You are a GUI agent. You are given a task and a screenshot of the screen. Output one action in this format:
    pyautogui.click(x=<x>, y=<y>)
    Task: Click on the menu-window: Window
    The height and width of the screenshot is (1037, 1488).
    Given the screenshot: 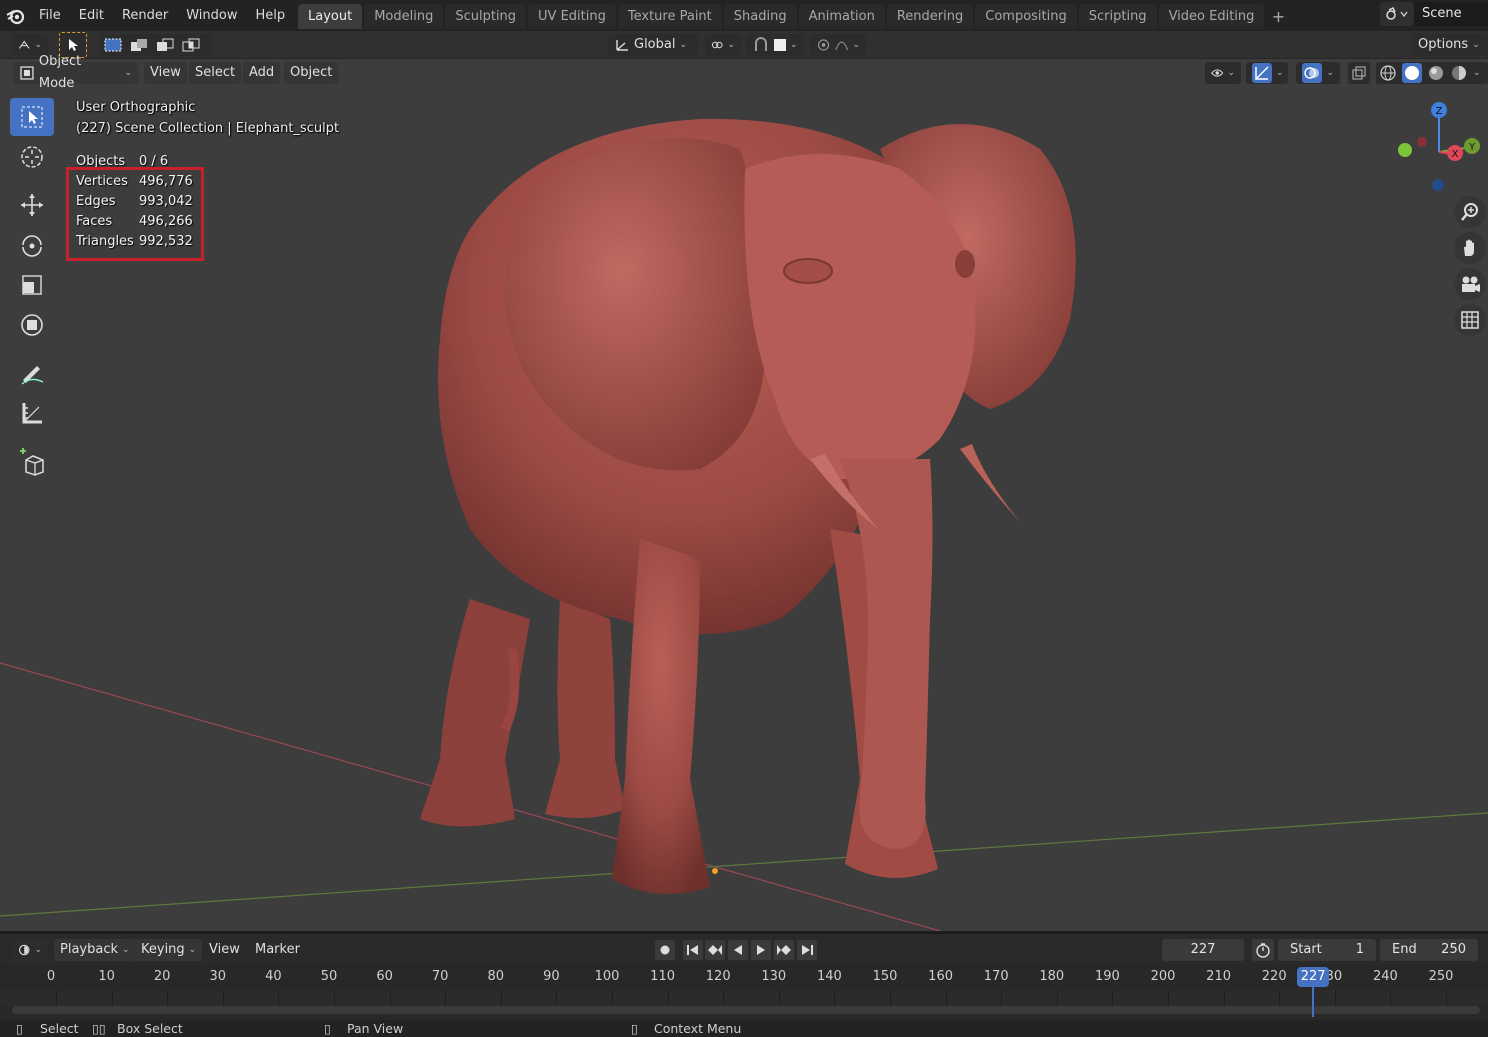 What is the action you would take?
    pyautogui.click(x=211, y=16)
    